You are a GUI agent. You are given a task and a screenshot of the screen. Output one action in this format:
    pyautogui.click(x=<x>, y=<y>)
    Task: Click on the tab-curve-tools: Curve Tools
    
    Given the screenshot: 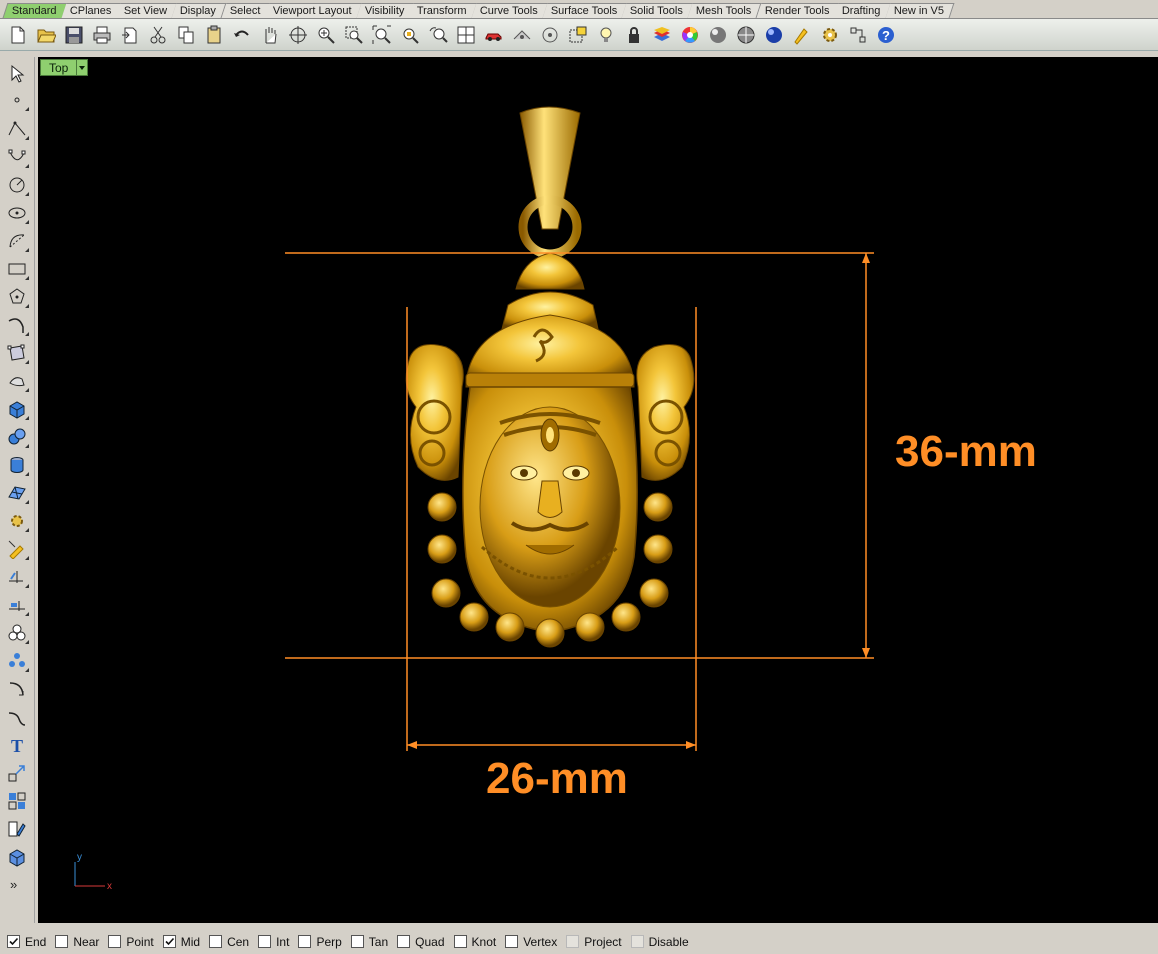 What is the action you would take?
    pyautogui.click(x=510, y=10)
    